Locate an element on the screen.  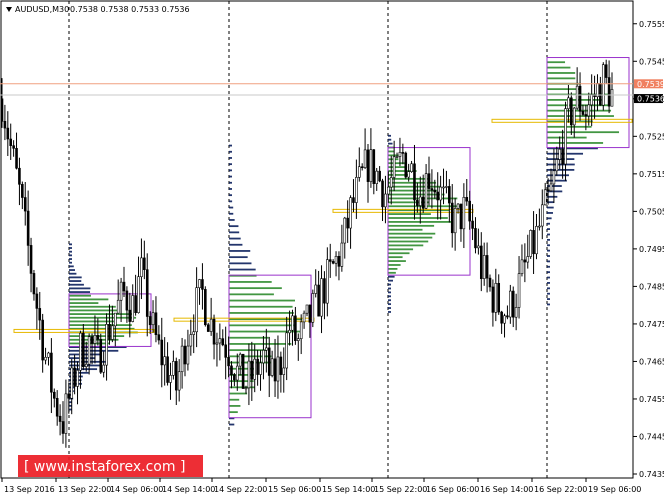
chart-title: AUDUSD,M30 0.7538 0.7538 0.7533 0.7536 is located at coordinates (98, 9).